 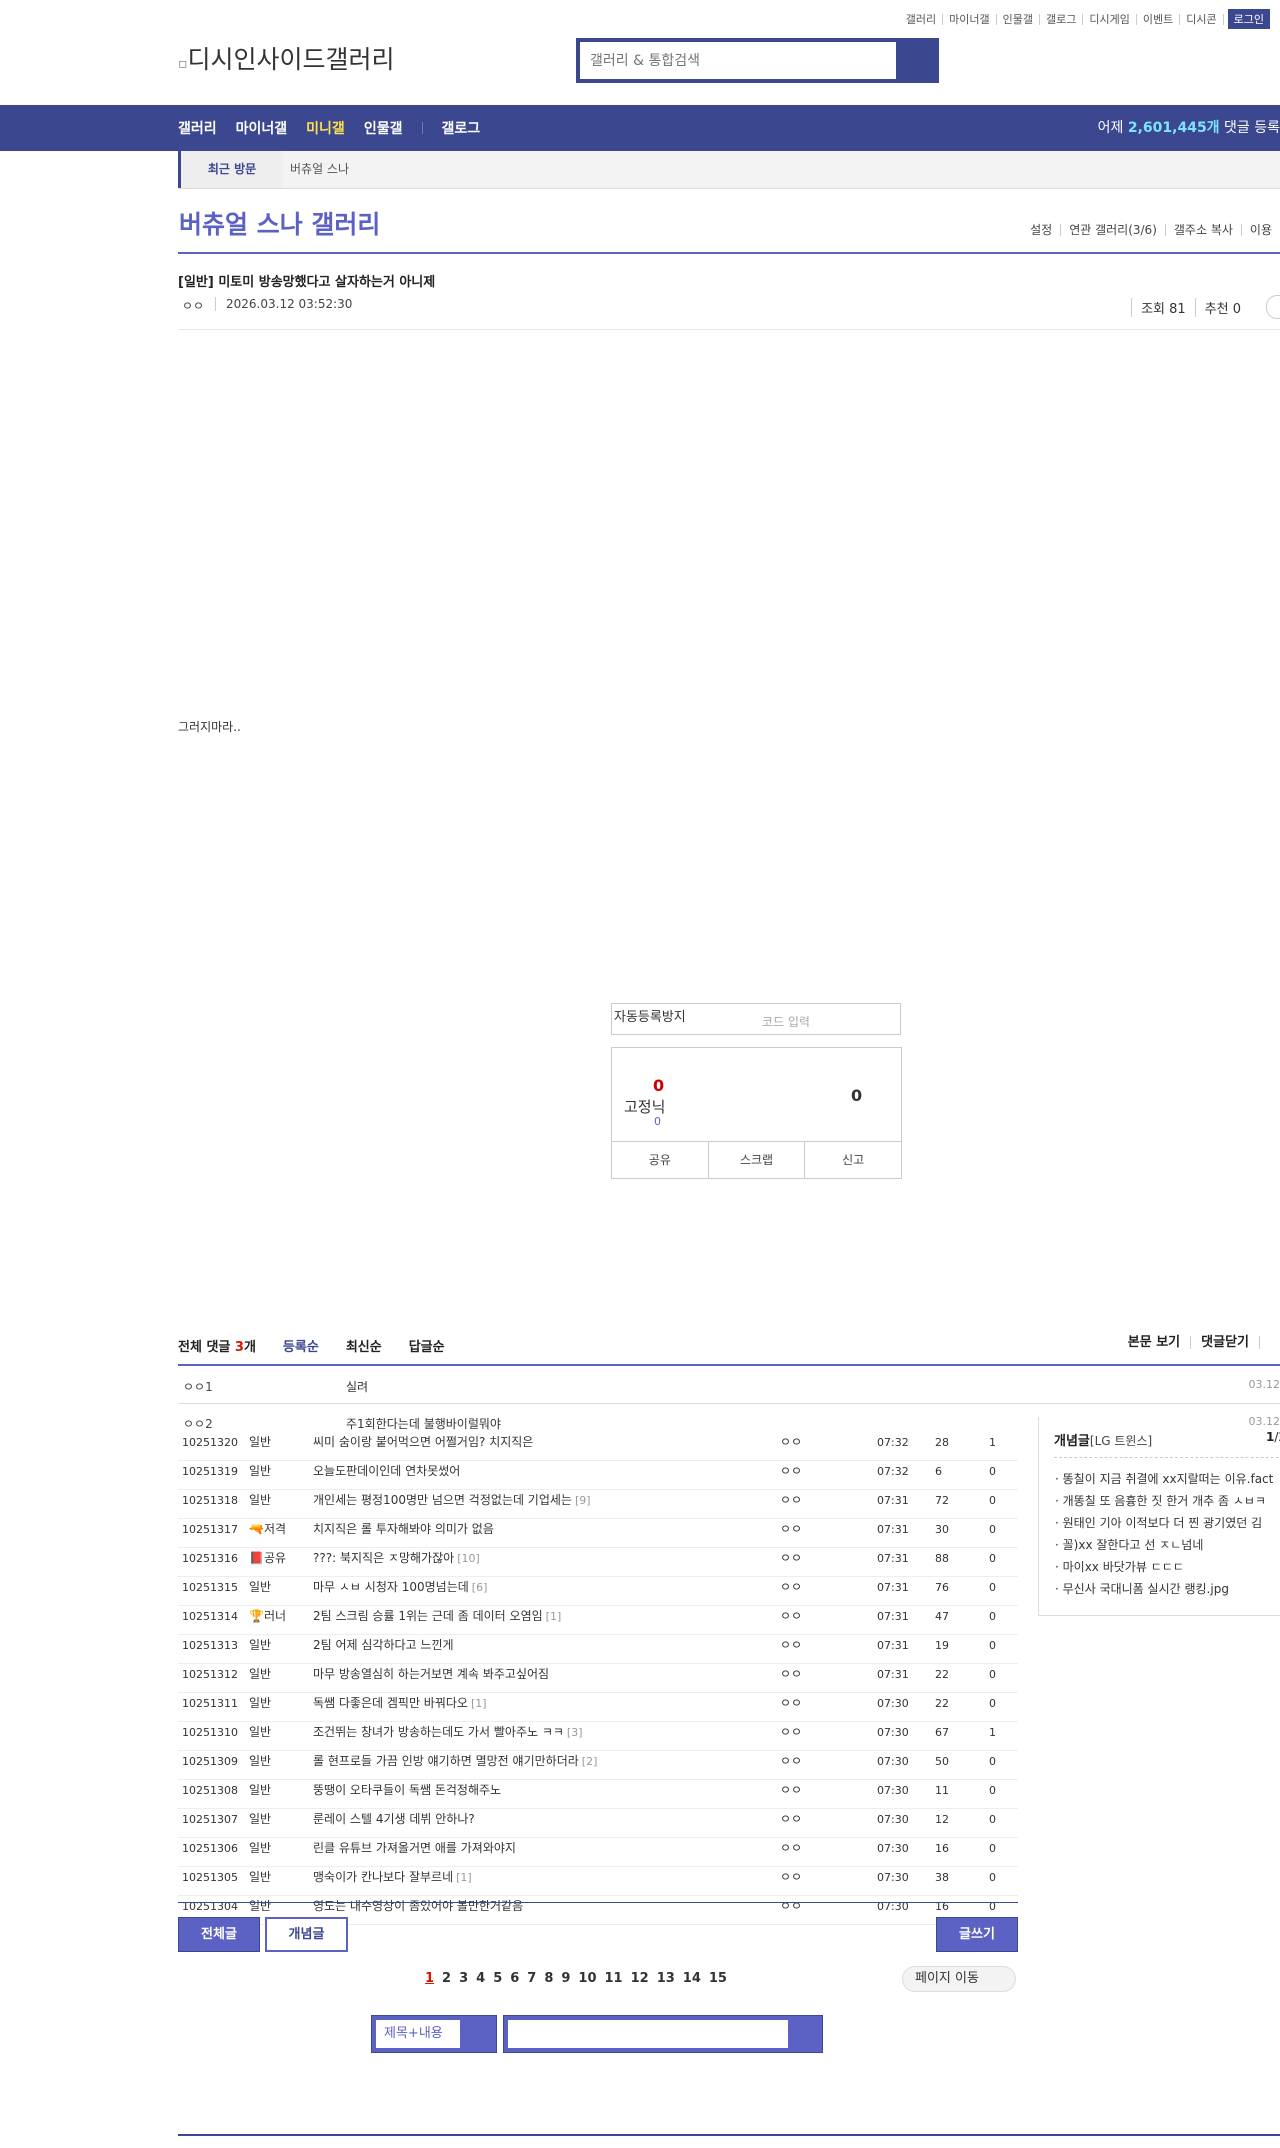 I want to click on post-row: 10251313 일반 2팀 어제 심각하다고 느낀게 ㅇㅇ 07:31 19 0, so click(x=598, y=1649).